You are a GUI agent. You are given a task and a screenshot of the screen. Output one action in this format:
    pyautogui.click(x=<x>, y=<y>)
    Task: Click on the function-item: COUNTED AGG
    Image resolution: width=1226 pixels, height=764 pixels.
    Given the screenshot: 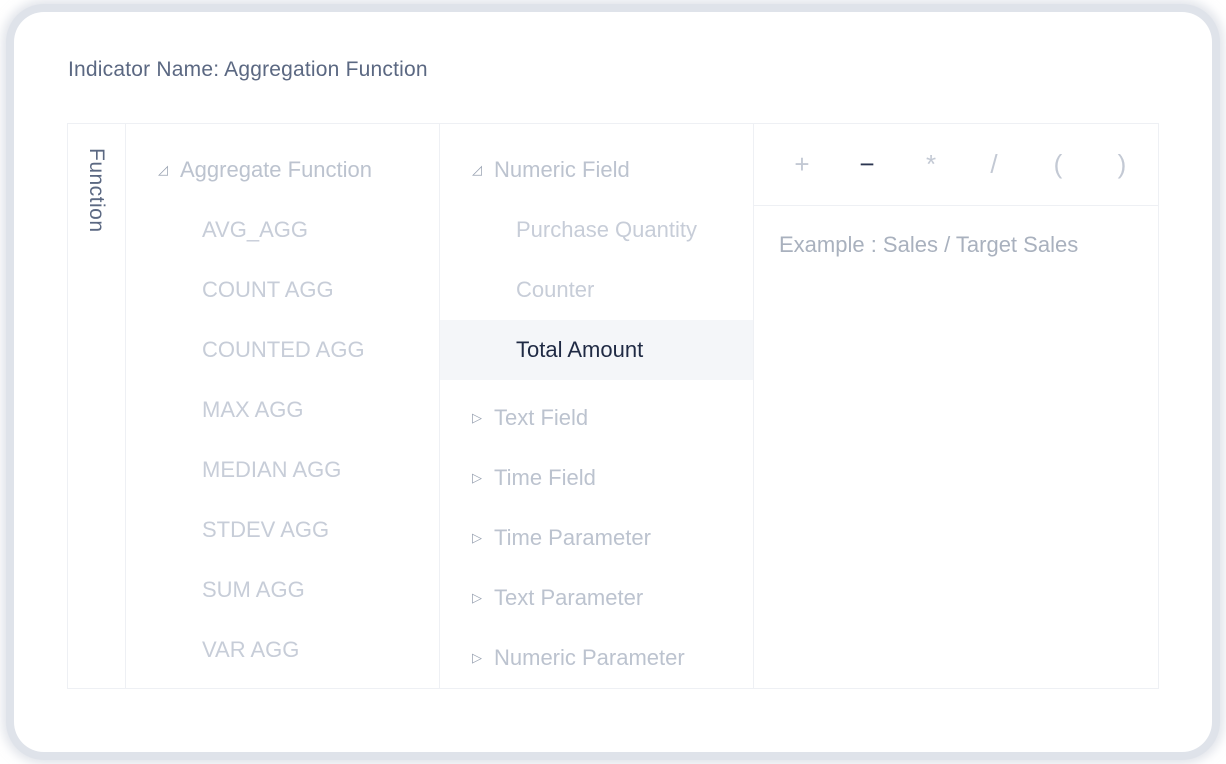 What is the action you would take?
    pyautogui.click(x=283, y=350)
    